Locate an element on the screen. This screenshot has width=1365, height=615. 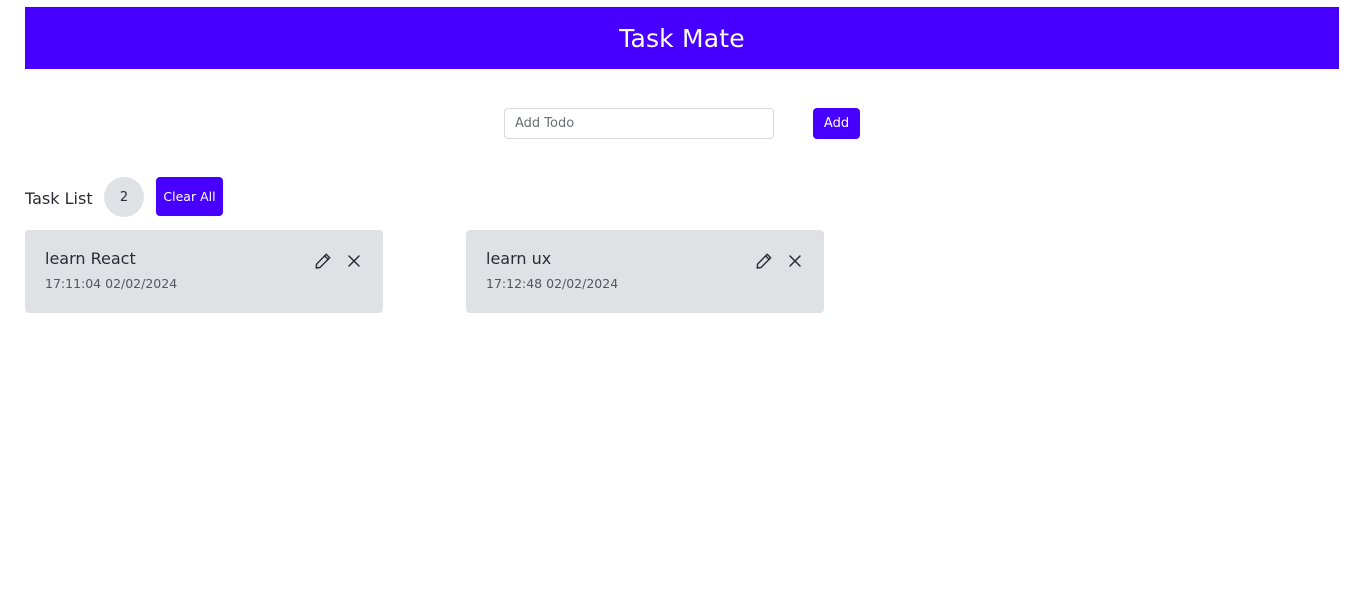
app-header: Task Mate is located at coordinates (682, 38).